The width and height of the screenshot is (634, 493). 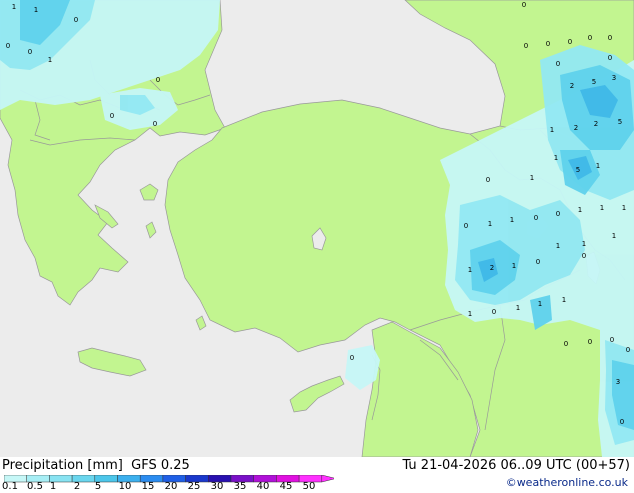 I want to click on scale-label: 15, so click(x=148, y=486).